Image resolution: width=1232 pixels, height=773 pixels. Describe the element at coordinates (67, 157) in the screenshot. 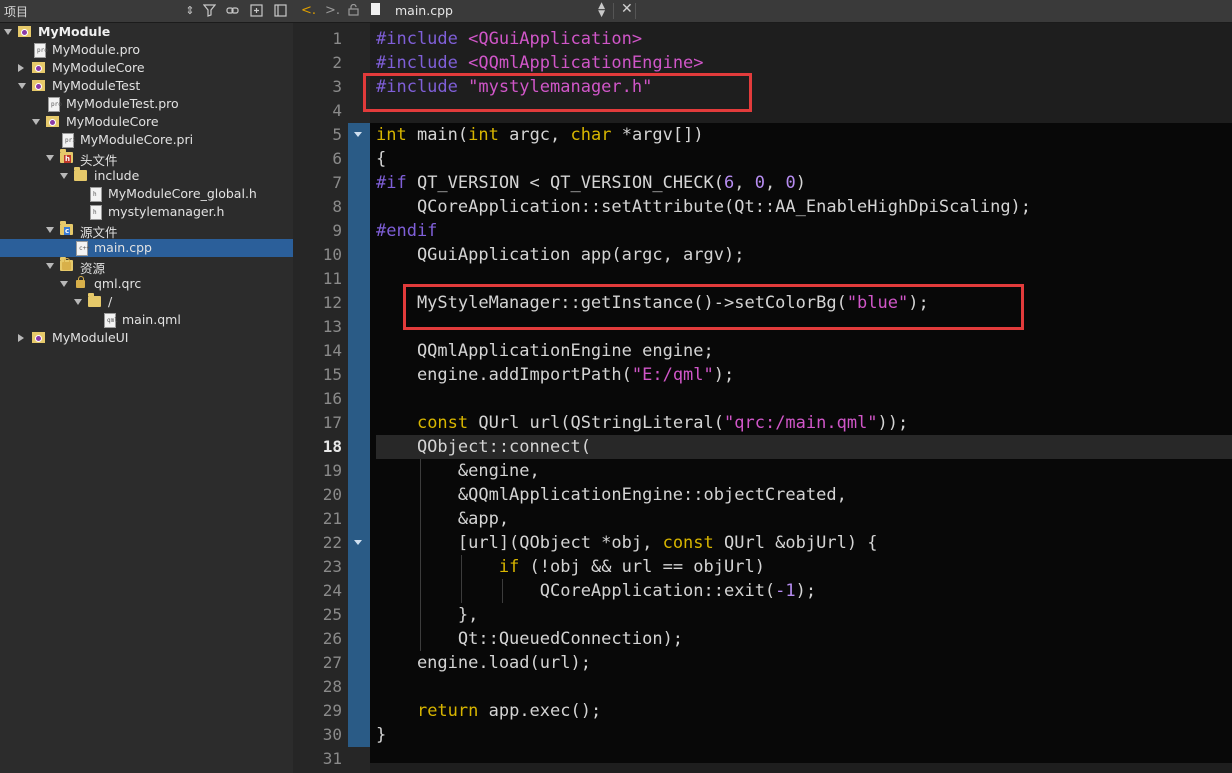

I see `headers-folder-icon: h` at that location.